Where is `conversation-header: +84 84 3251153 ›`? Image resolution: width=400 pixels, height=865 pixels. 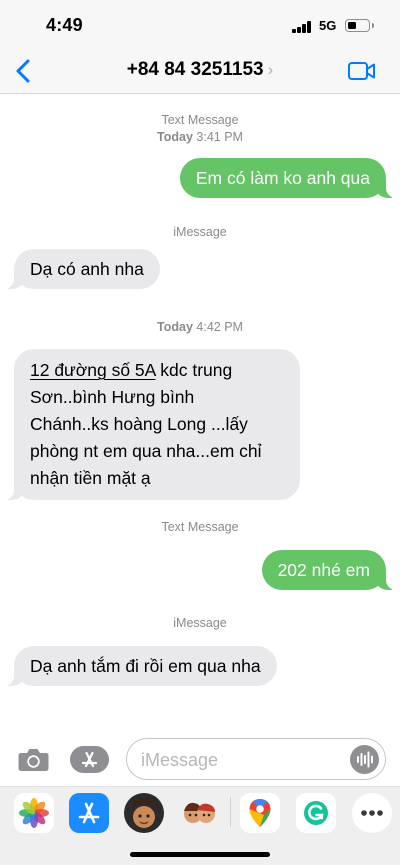 conversation-header: +84 84 3251153 › is located at coordinates (200, 71).